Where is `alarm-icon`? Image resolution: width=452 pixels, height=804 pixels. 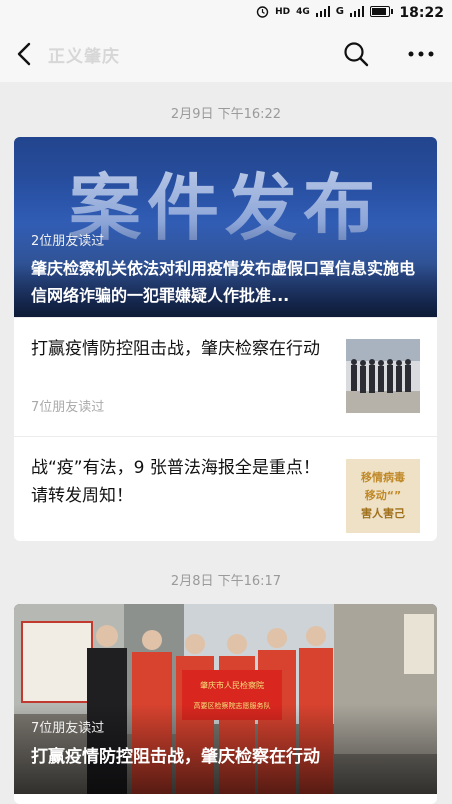 alarm-icon is located at coordinates (262, 11).